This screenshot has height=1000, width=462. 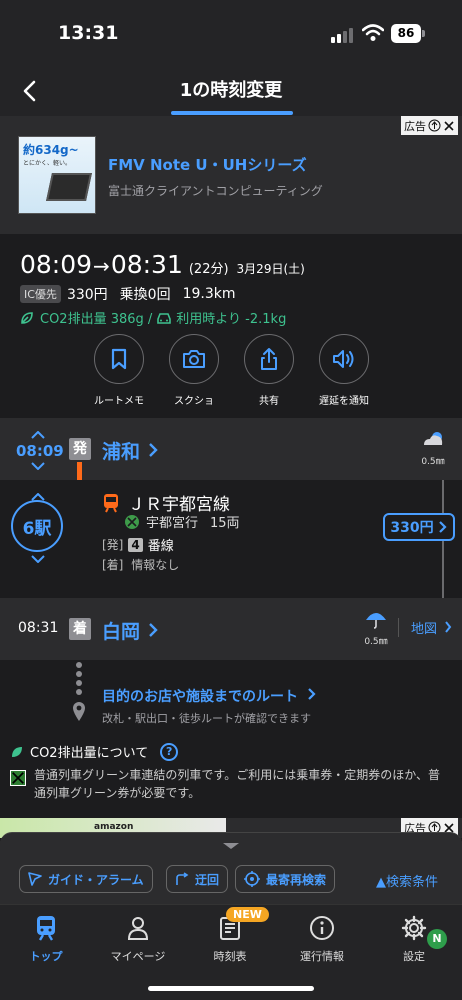 I want to click on arrival-platform: [着] 情報なし, so click(x=140, y=564).